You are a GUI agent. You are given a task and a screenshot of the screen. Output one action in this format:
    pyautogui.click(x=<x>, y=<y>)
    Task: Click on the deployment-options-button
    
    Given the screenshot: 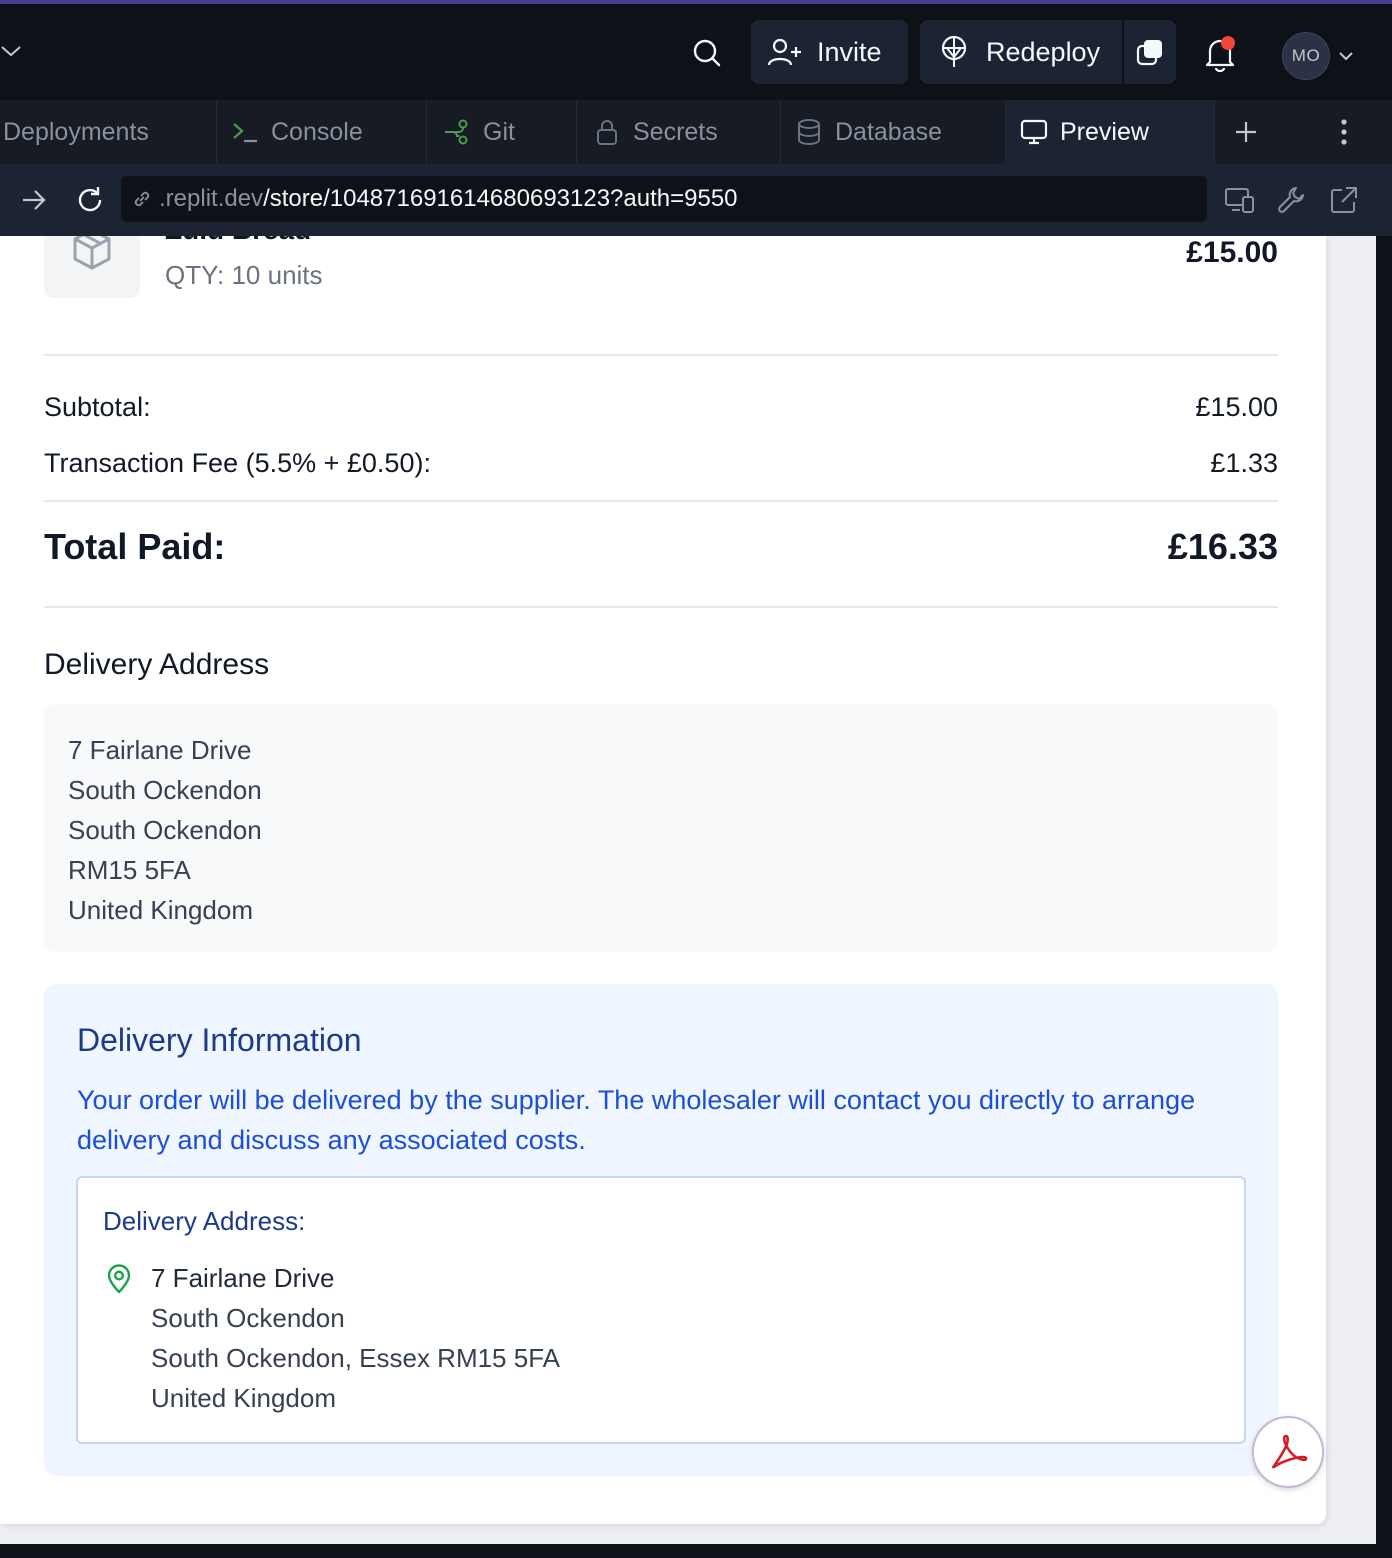 What is the action you would take?
    pyautogui.click(x=1150, y=52)
    